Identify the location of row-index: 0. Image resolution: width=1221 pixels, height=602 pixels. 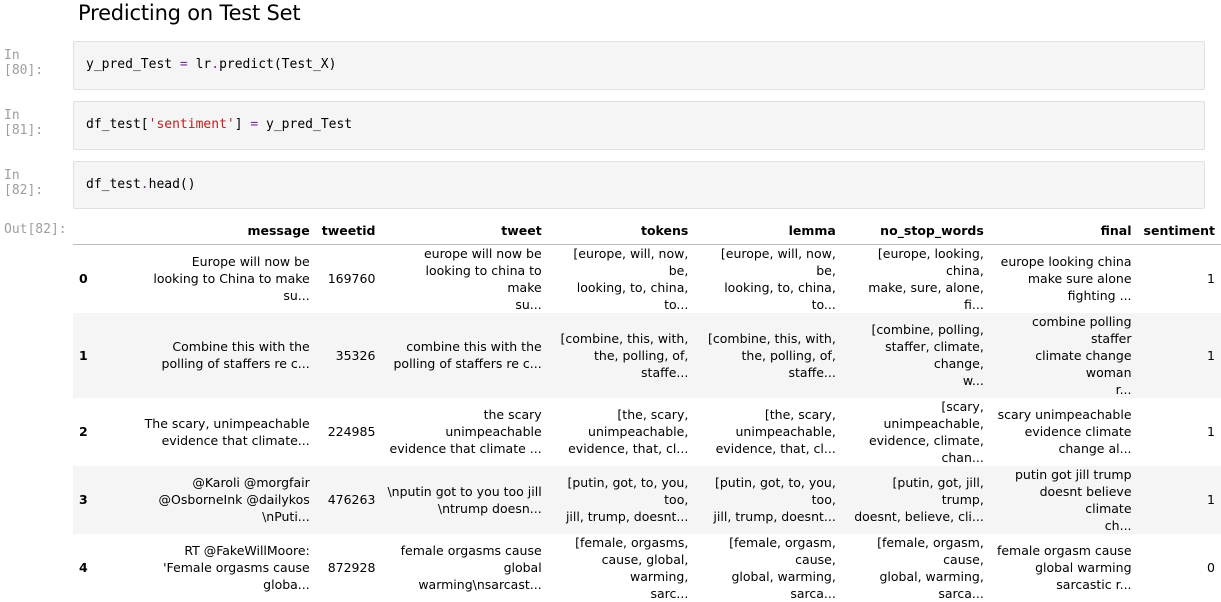
(83, 278).